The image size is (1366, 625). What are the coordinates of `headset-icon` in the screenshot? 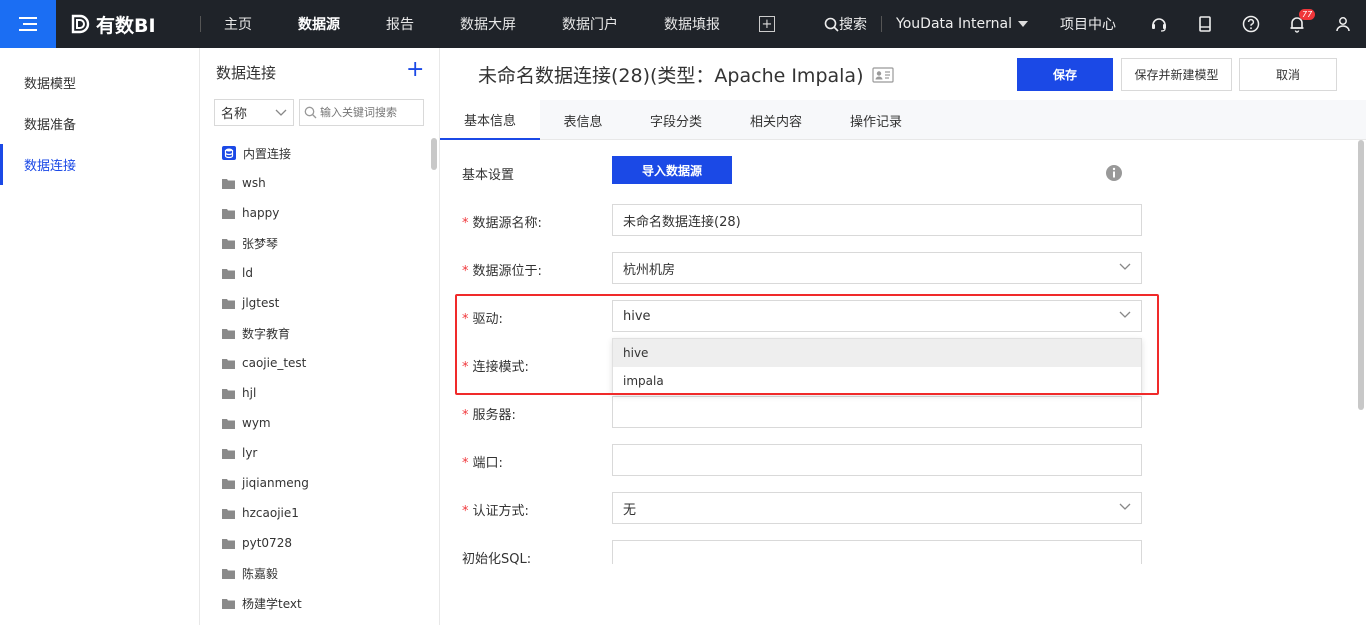 It's located at (1159, 25).